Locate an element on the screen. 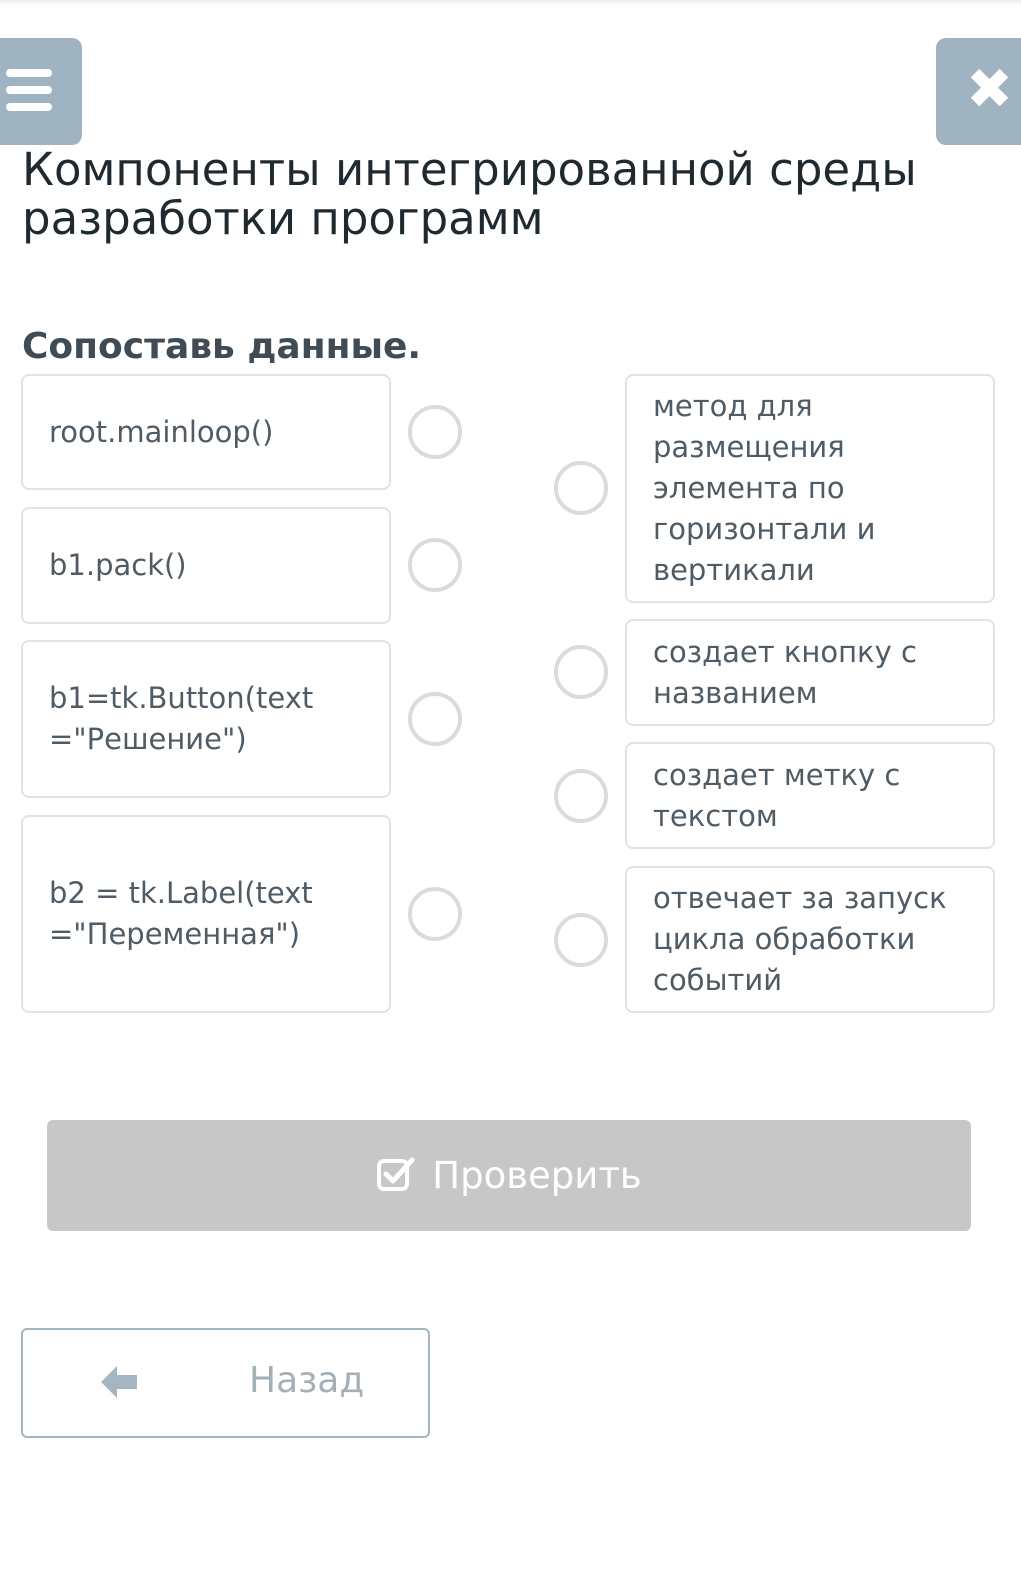 The image size is (1021, 1588). arrow-left-icon is located at coordinates (119, 1384).